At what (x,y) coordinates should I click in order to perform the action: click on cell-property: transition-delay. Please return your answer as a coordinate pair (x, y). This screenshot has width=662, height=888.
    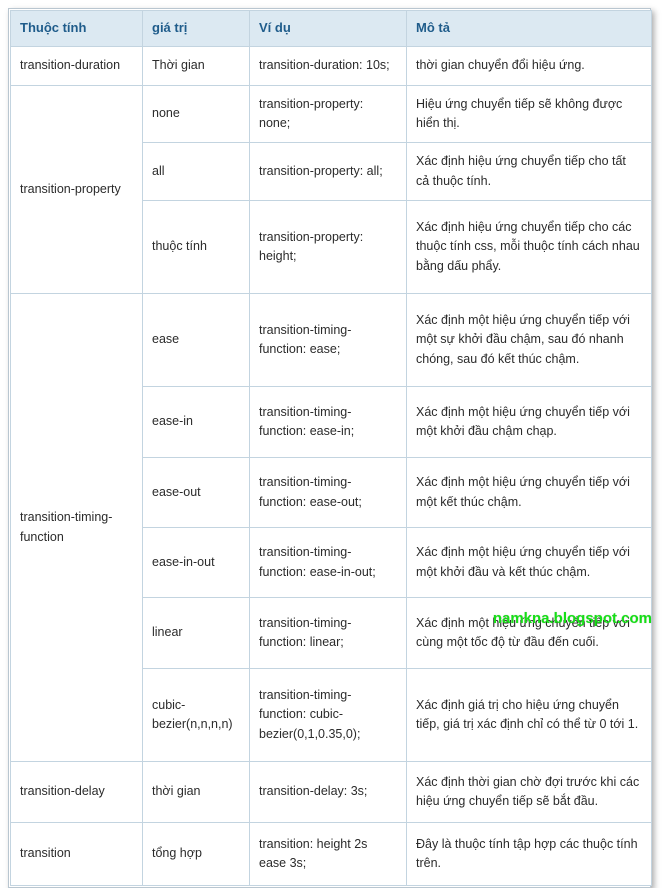
    Looking at the image, I should click on (76, 792).